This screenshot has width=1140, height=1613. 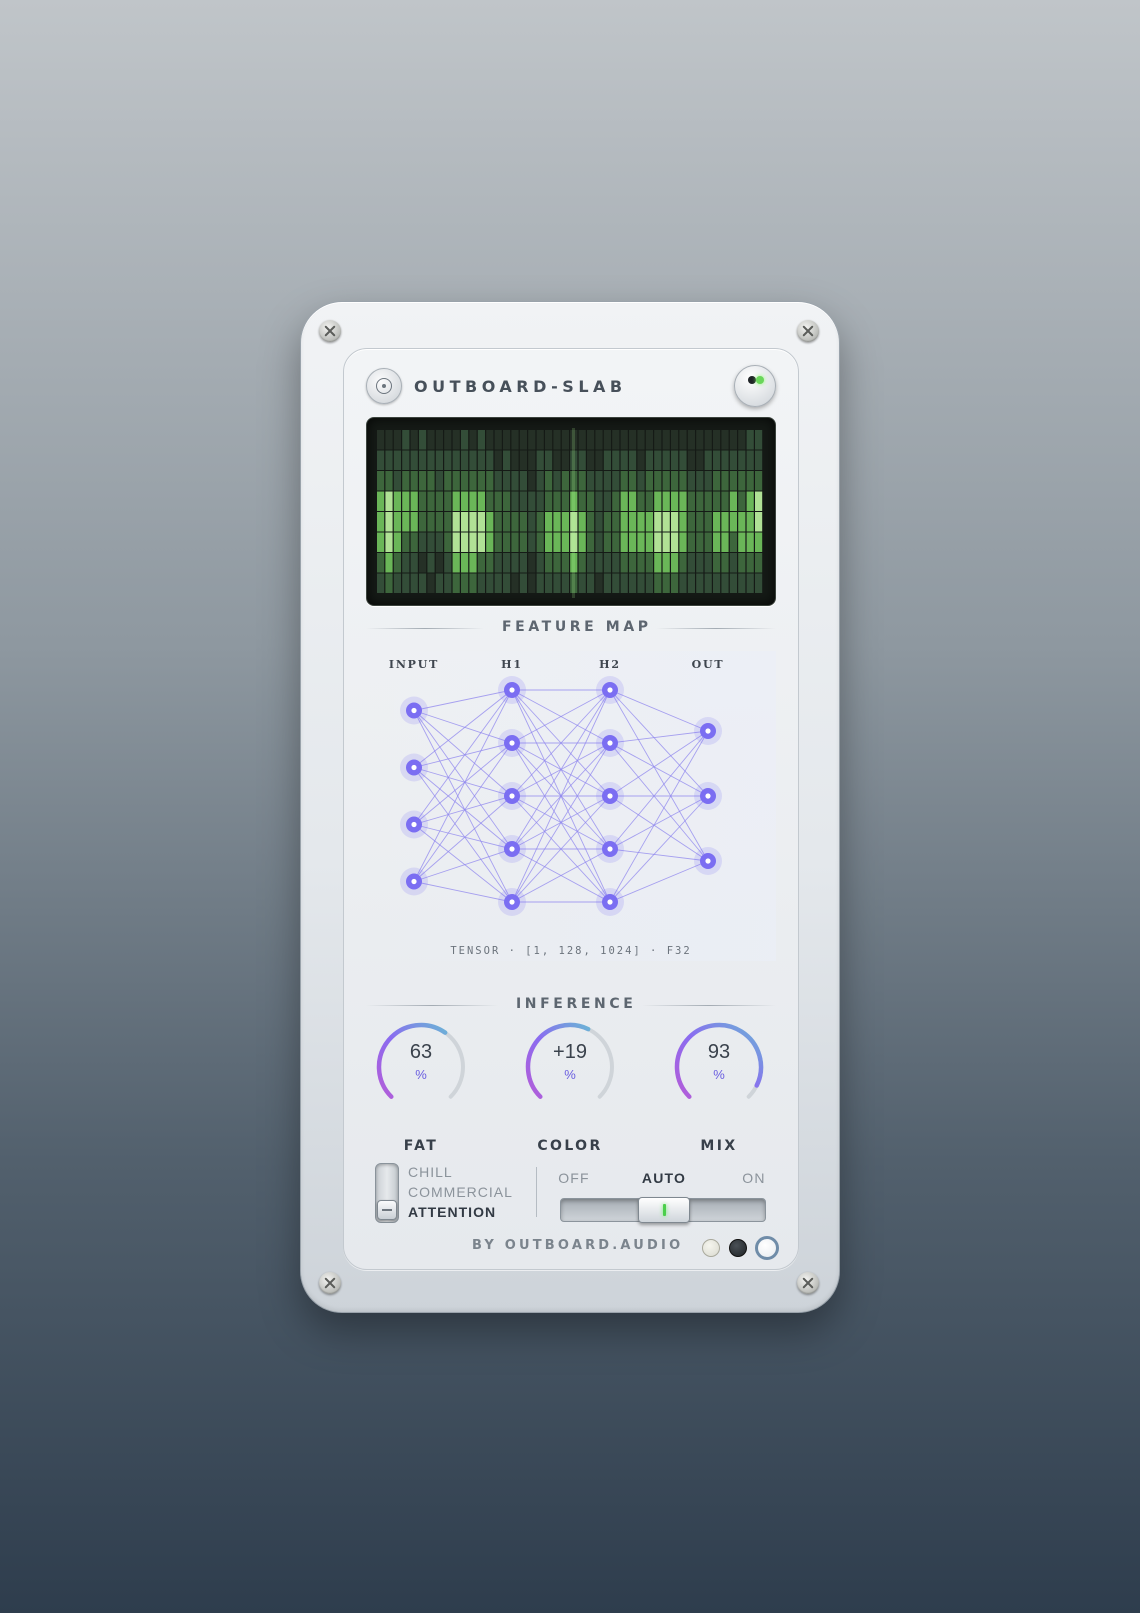 What do you see at coordinates (719, 1067) in the screenshot?
I see `knob-mix: 93%` at bounding box center [719, 1067].